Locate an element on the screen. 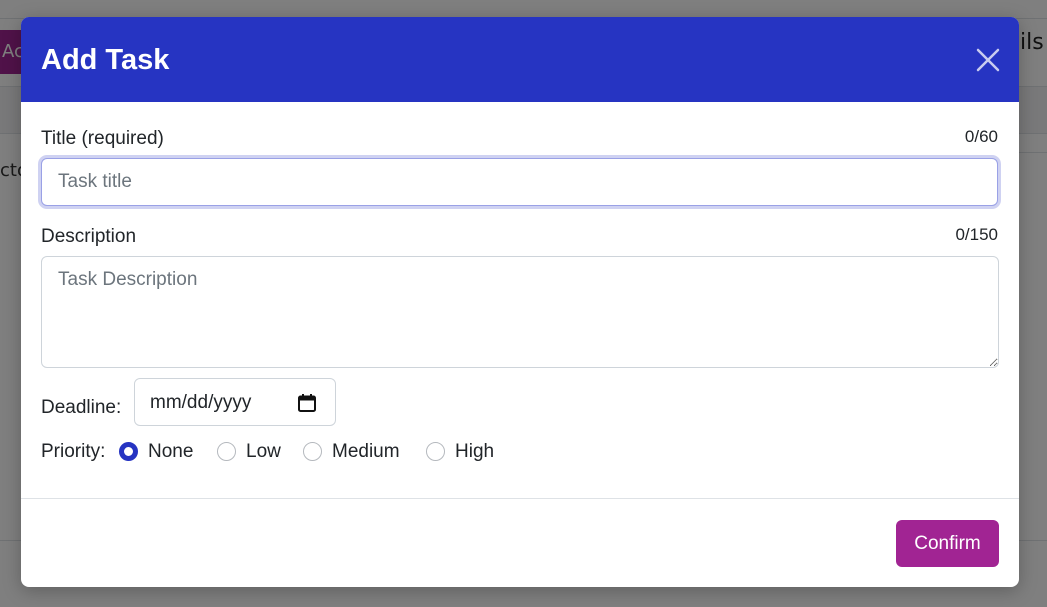  priority-option-medium-label: Medium is located at coordinates (366, 452).